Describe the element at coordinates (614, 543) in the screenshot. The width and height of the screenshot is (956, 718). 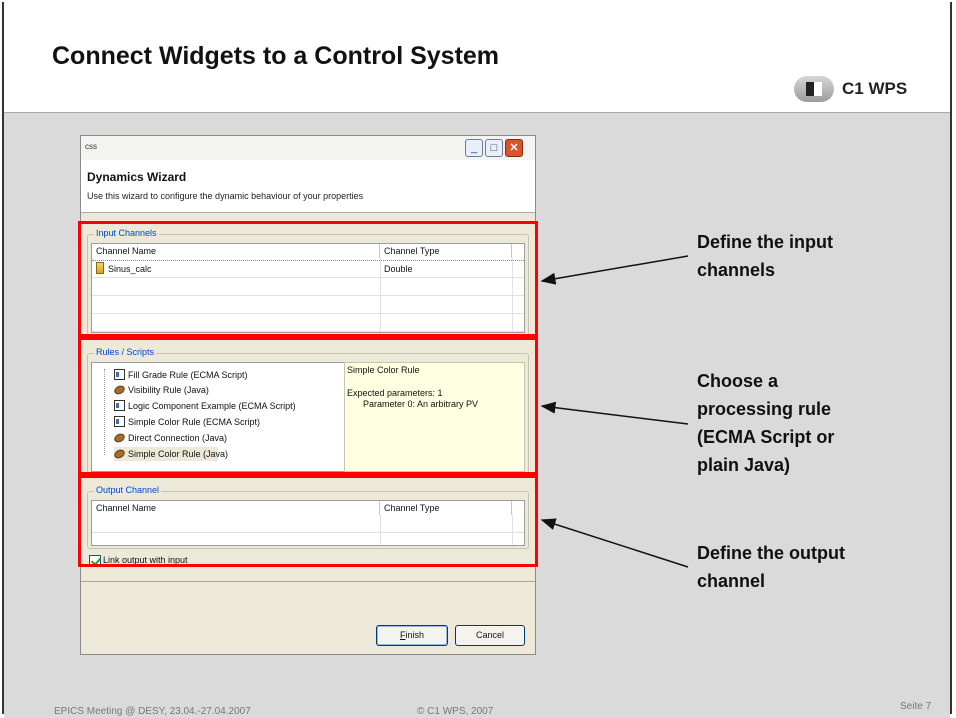
I see `arrow-output-icon` at that location.